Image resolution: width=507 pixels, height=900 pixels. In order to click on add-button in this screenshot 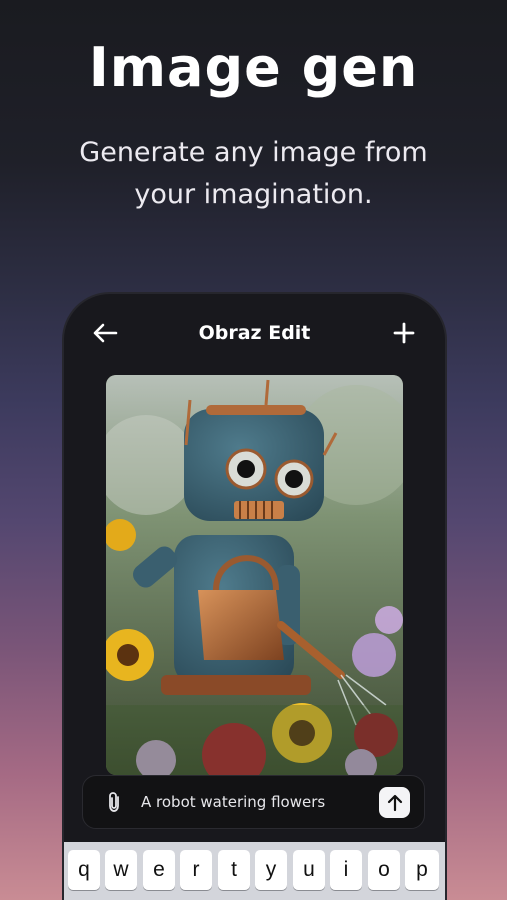, I will do `click(404, 333)`.